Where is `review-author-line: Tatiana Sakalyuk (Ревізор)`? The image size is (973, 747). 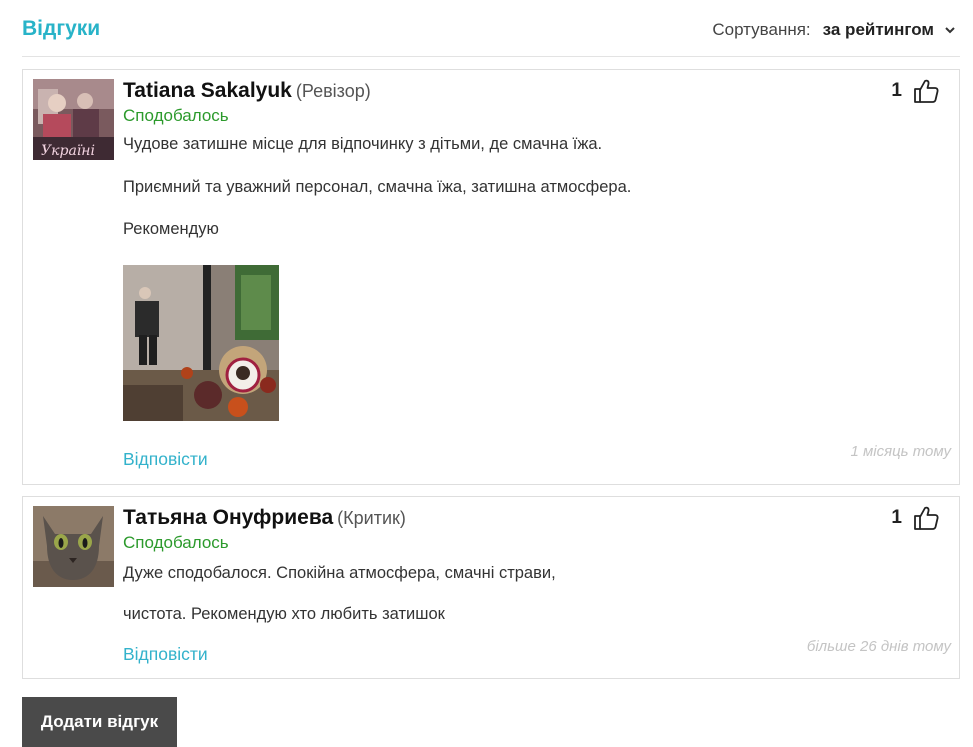
review-author-line: Tatiana Sakalyuk (Ревізор) is located at coordinates (247, 91).